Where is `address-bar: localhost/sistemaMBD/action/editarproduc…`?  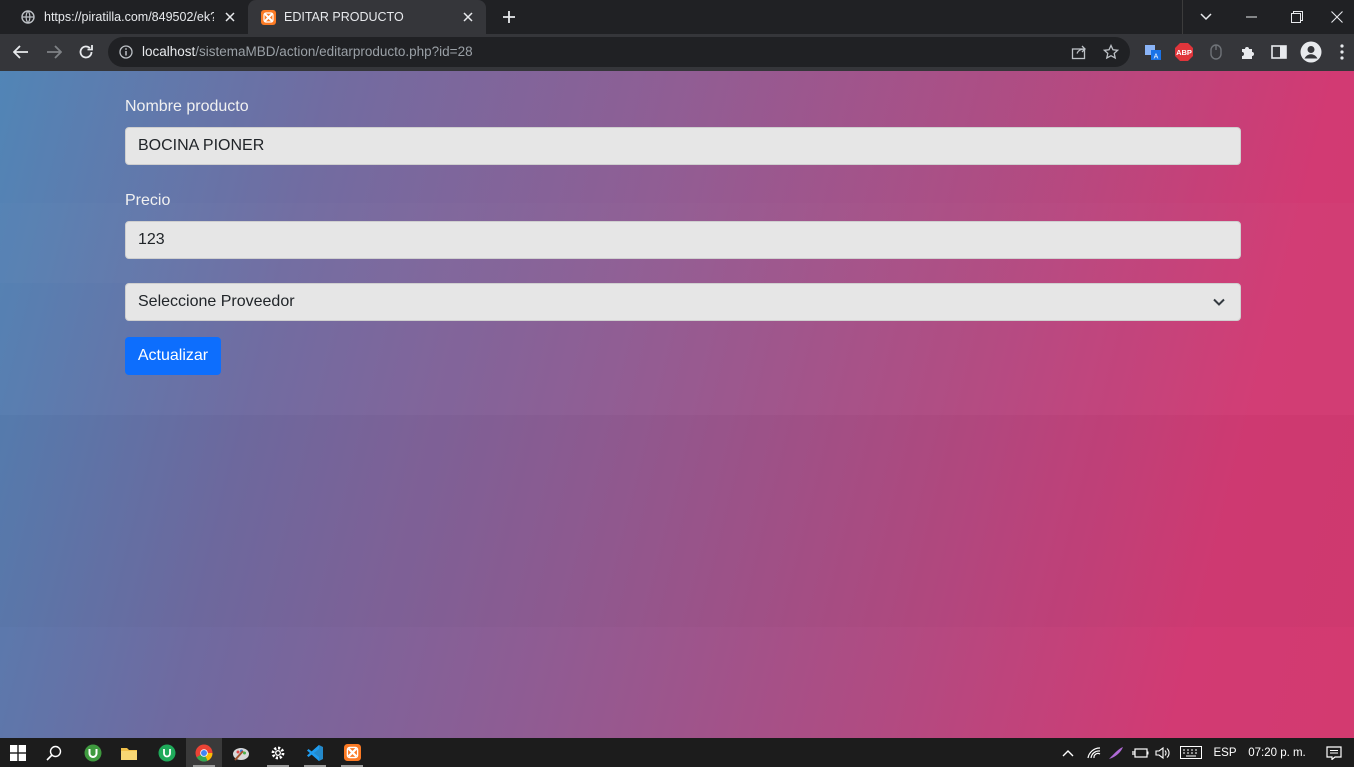 address-bar: localhost/sistemaMBD/action/editarproduc… is located at coordinates (619, 52).